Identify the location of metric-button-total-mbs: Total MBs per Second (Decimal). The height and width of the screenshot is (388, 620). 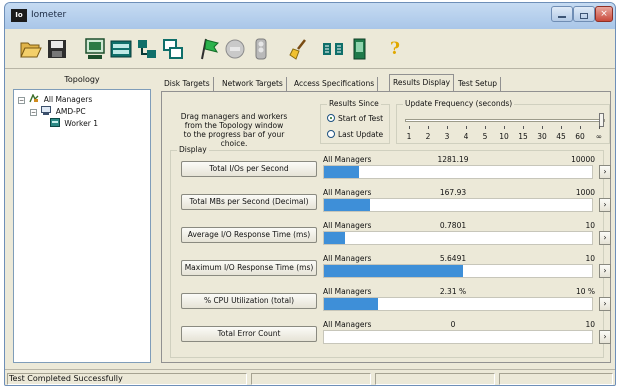
(249, 202).